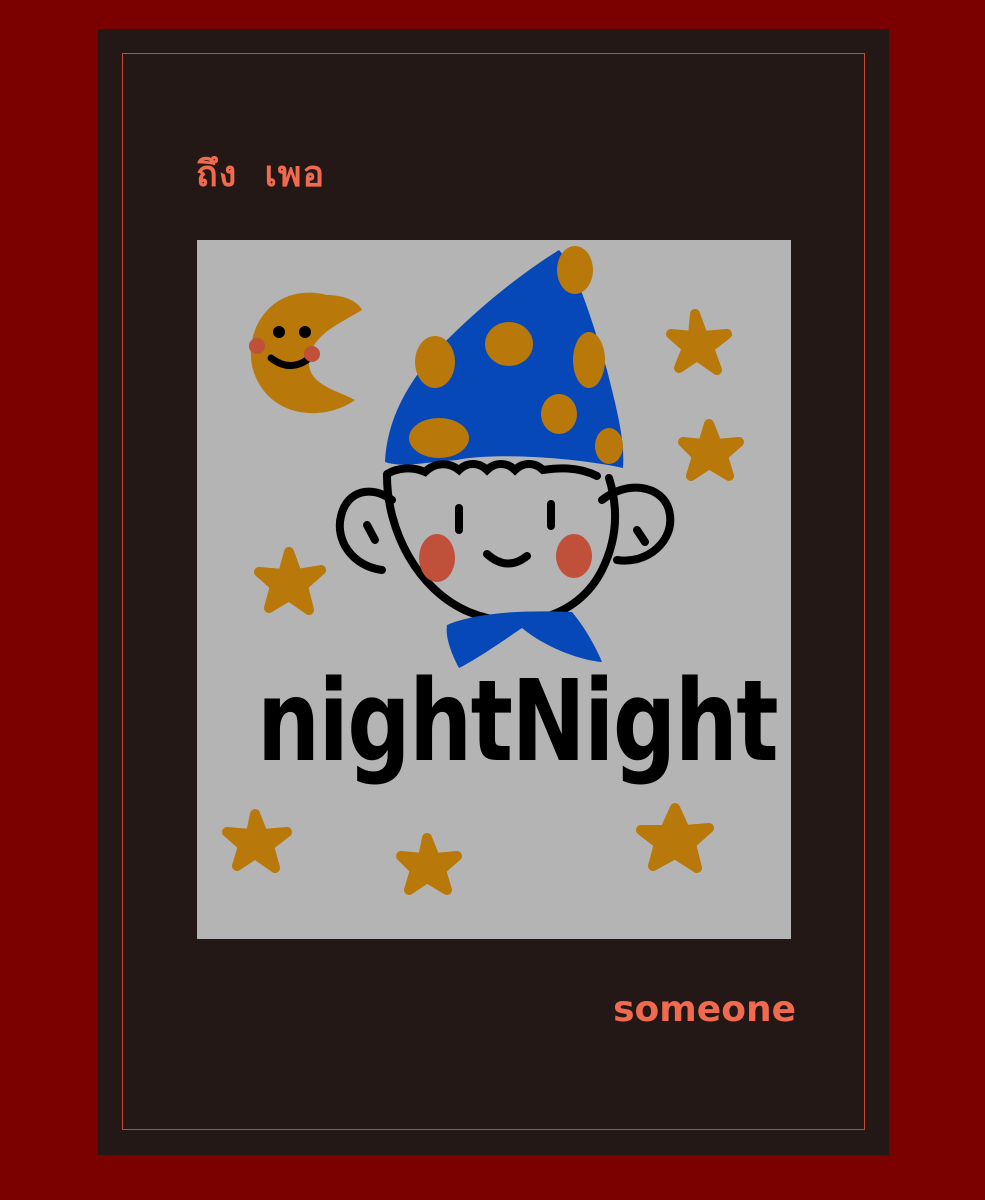 The image size is (985, 1200). I want to click on face-icon, so click(505, 543).